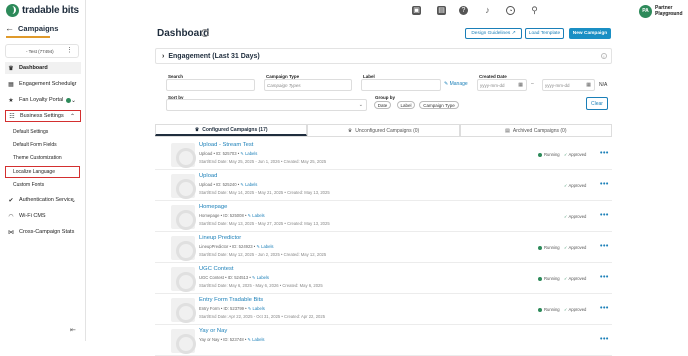  Describe the element at coordinates (42, 10) in the screenshot. I see `brand: tradable bits` at that location.